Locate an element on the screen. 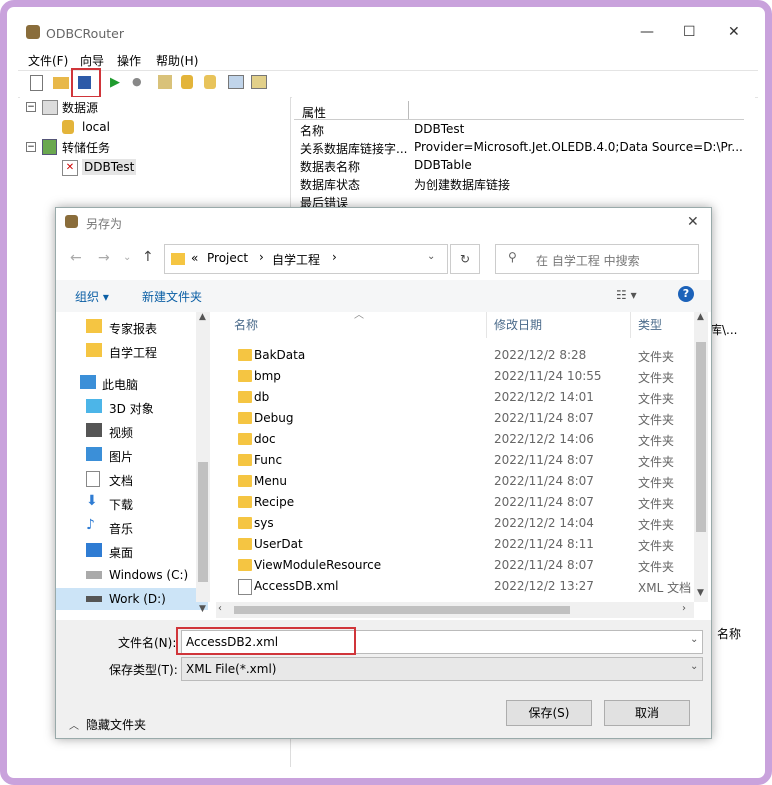  database-edit-icon is located at coordinates (210, 82).